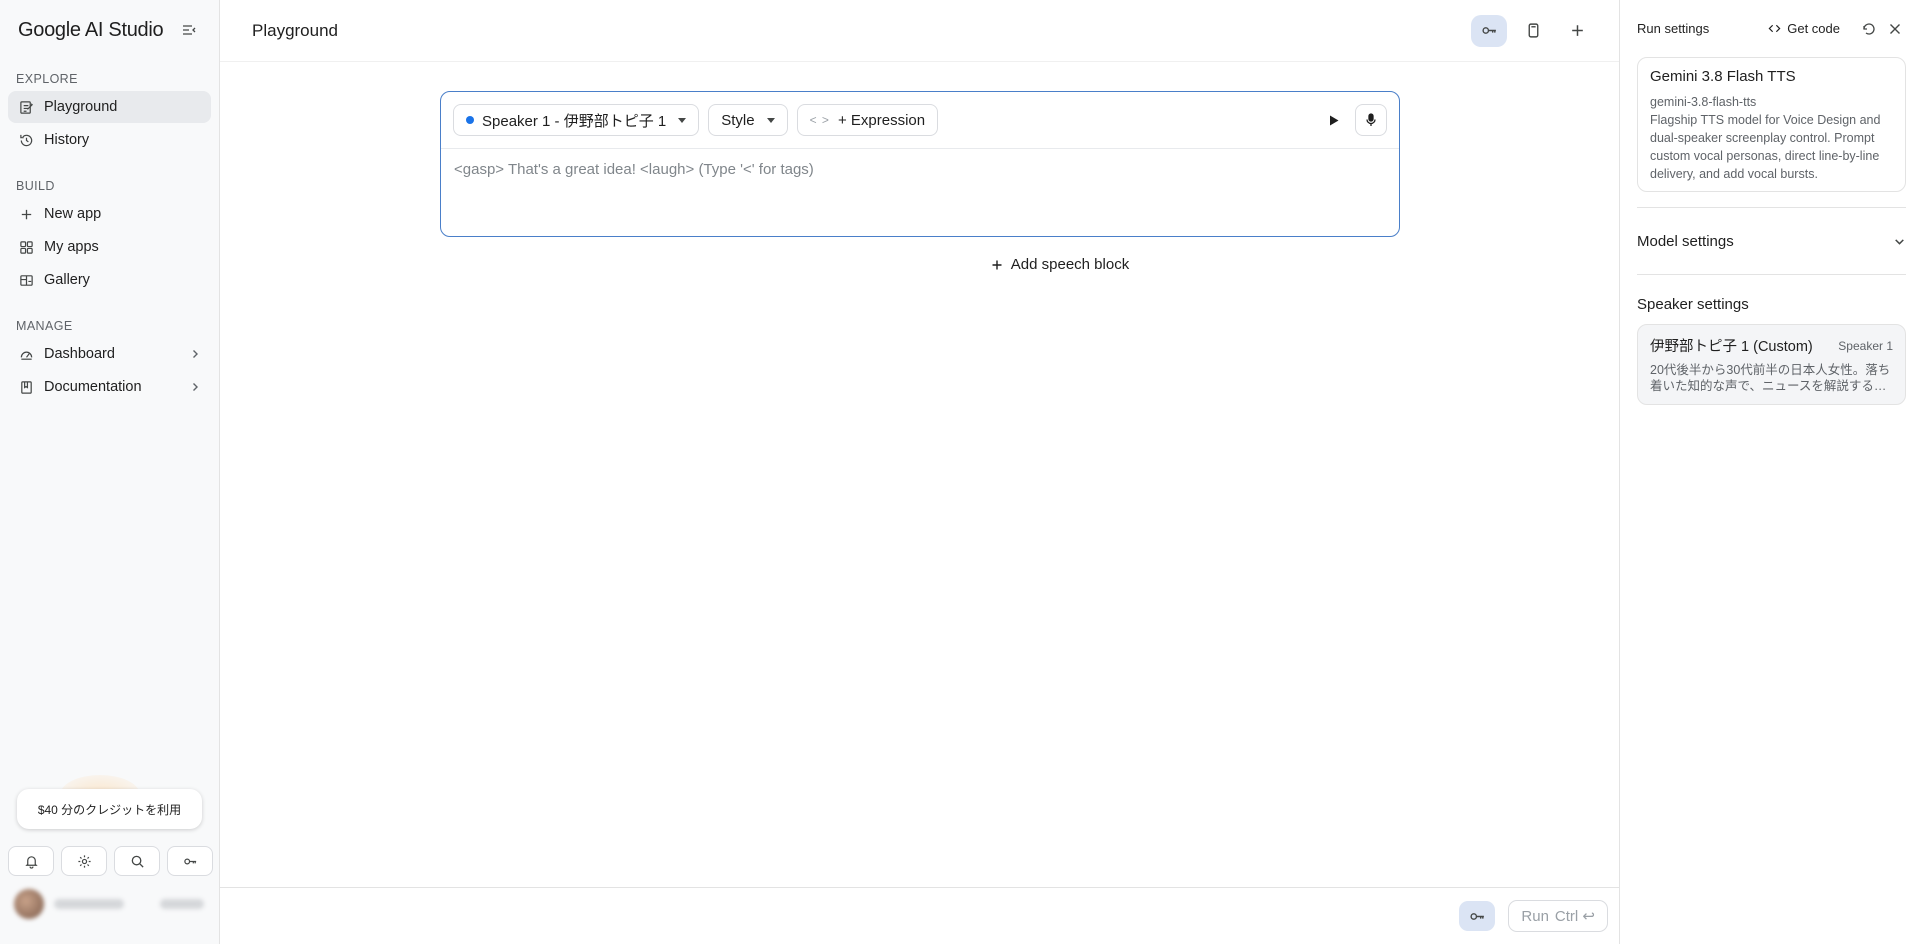 This screenshot has height=944, width=1920. I want to click on speaker-settings-title: Speaker settings, so click(1693, 304).